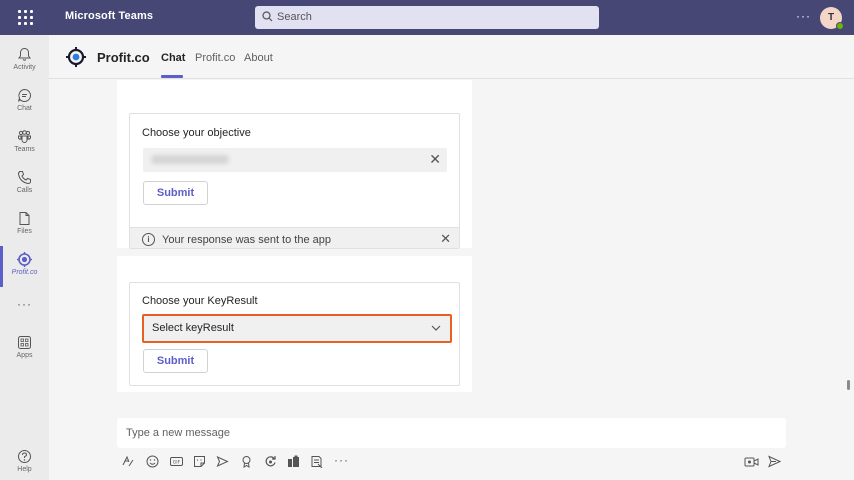 This screenshot has height=480, width=854. I want to click on send-icon, so click(774, 461).